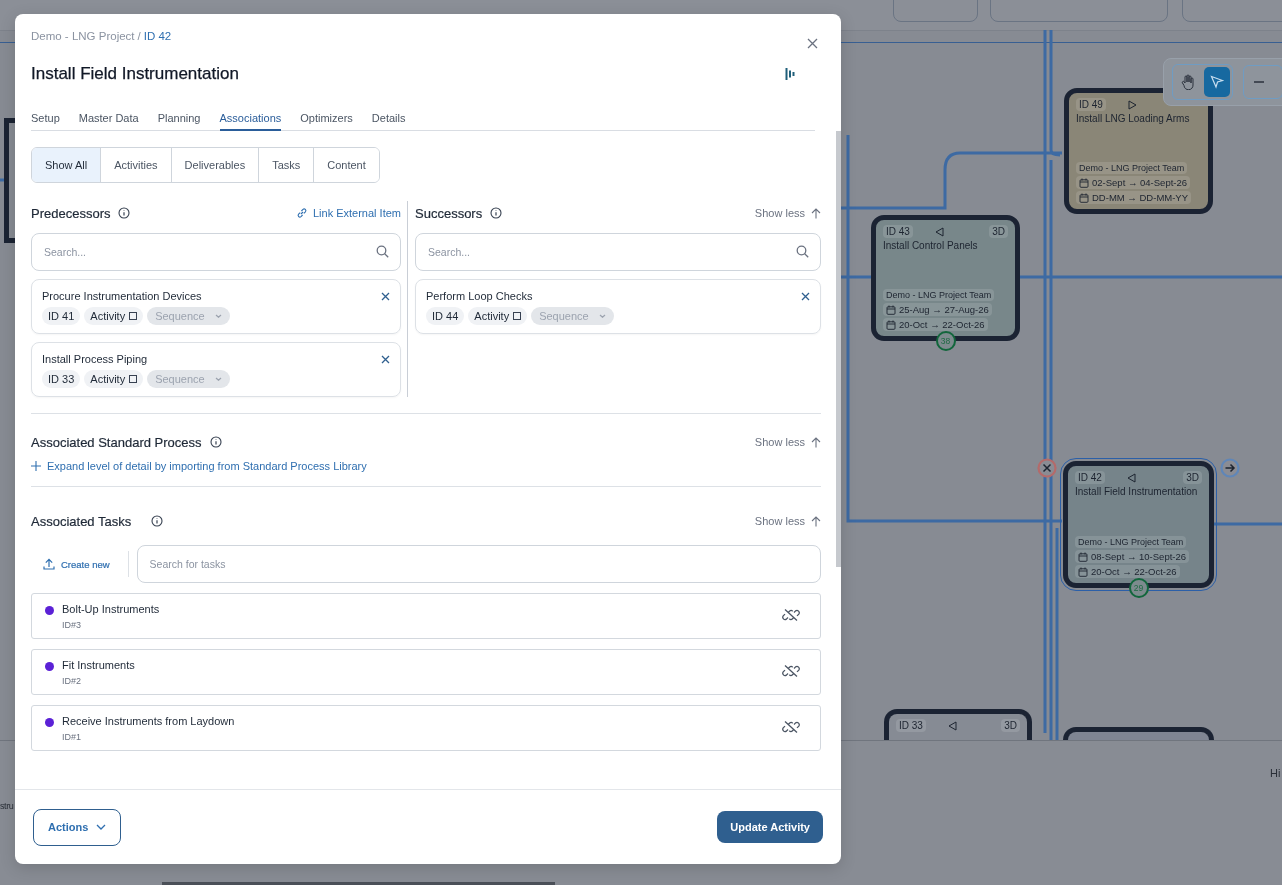  I want to click on pointer-icon, so click(1217, 82).